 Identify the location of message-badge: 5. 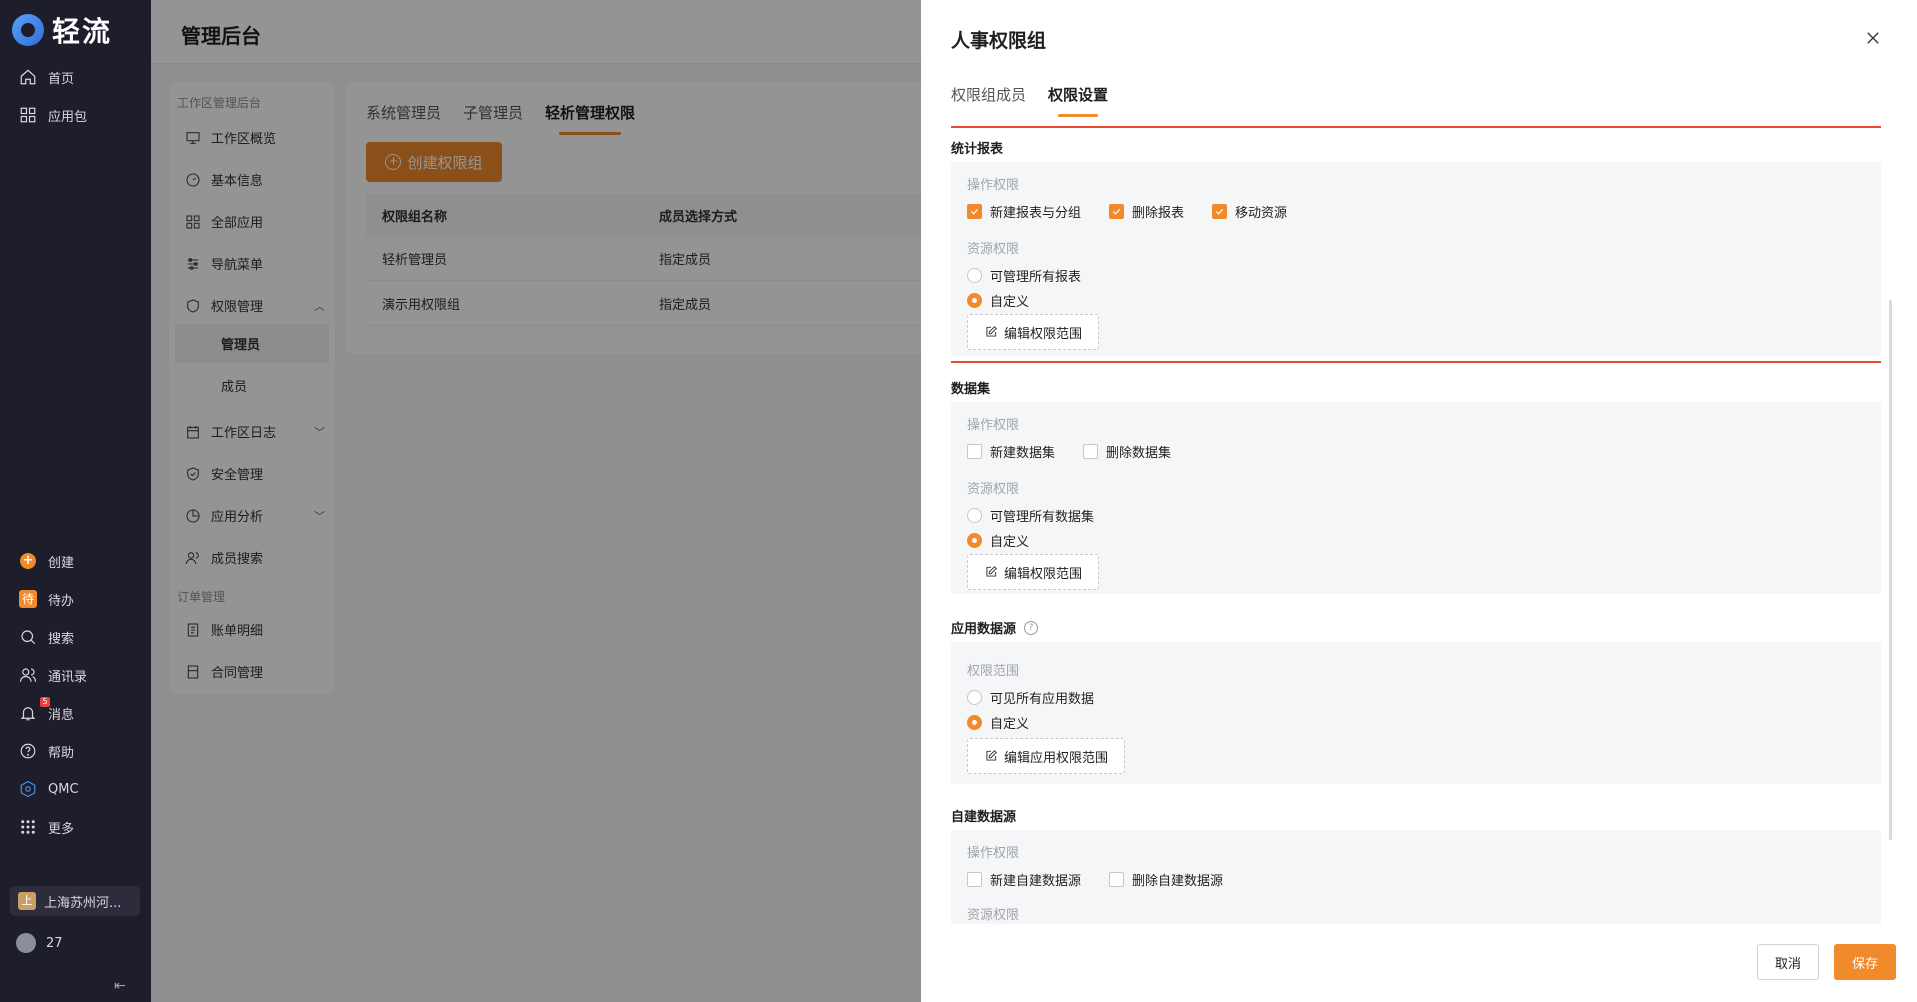
(45, 702).